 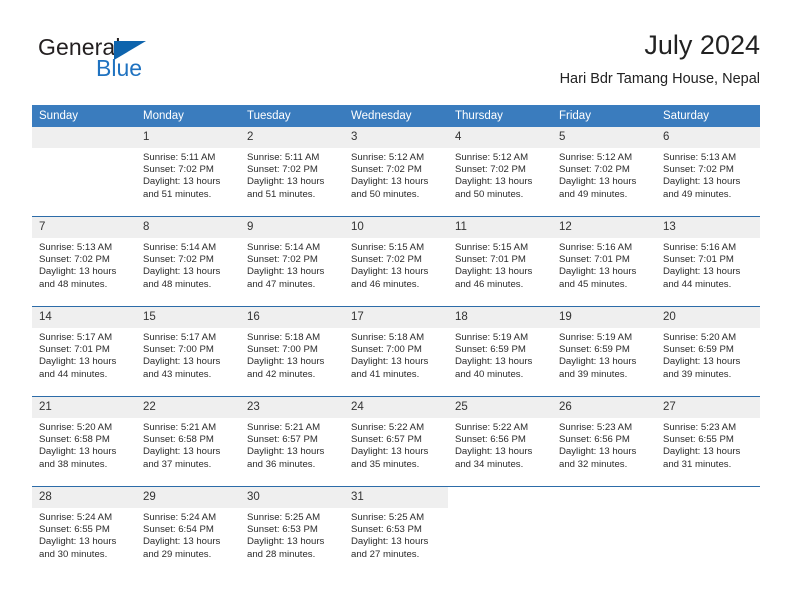 I want to click on brand-logo: General Blue, so click(x=138, y=62).